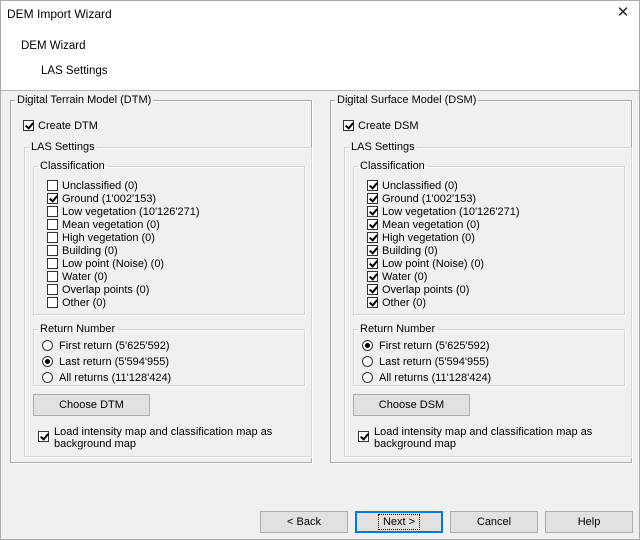  Describe the element at coordinates (423, 224) in the screenshot. I see `dsm-class-checkbox: Mean vegetation (0)` at that location.